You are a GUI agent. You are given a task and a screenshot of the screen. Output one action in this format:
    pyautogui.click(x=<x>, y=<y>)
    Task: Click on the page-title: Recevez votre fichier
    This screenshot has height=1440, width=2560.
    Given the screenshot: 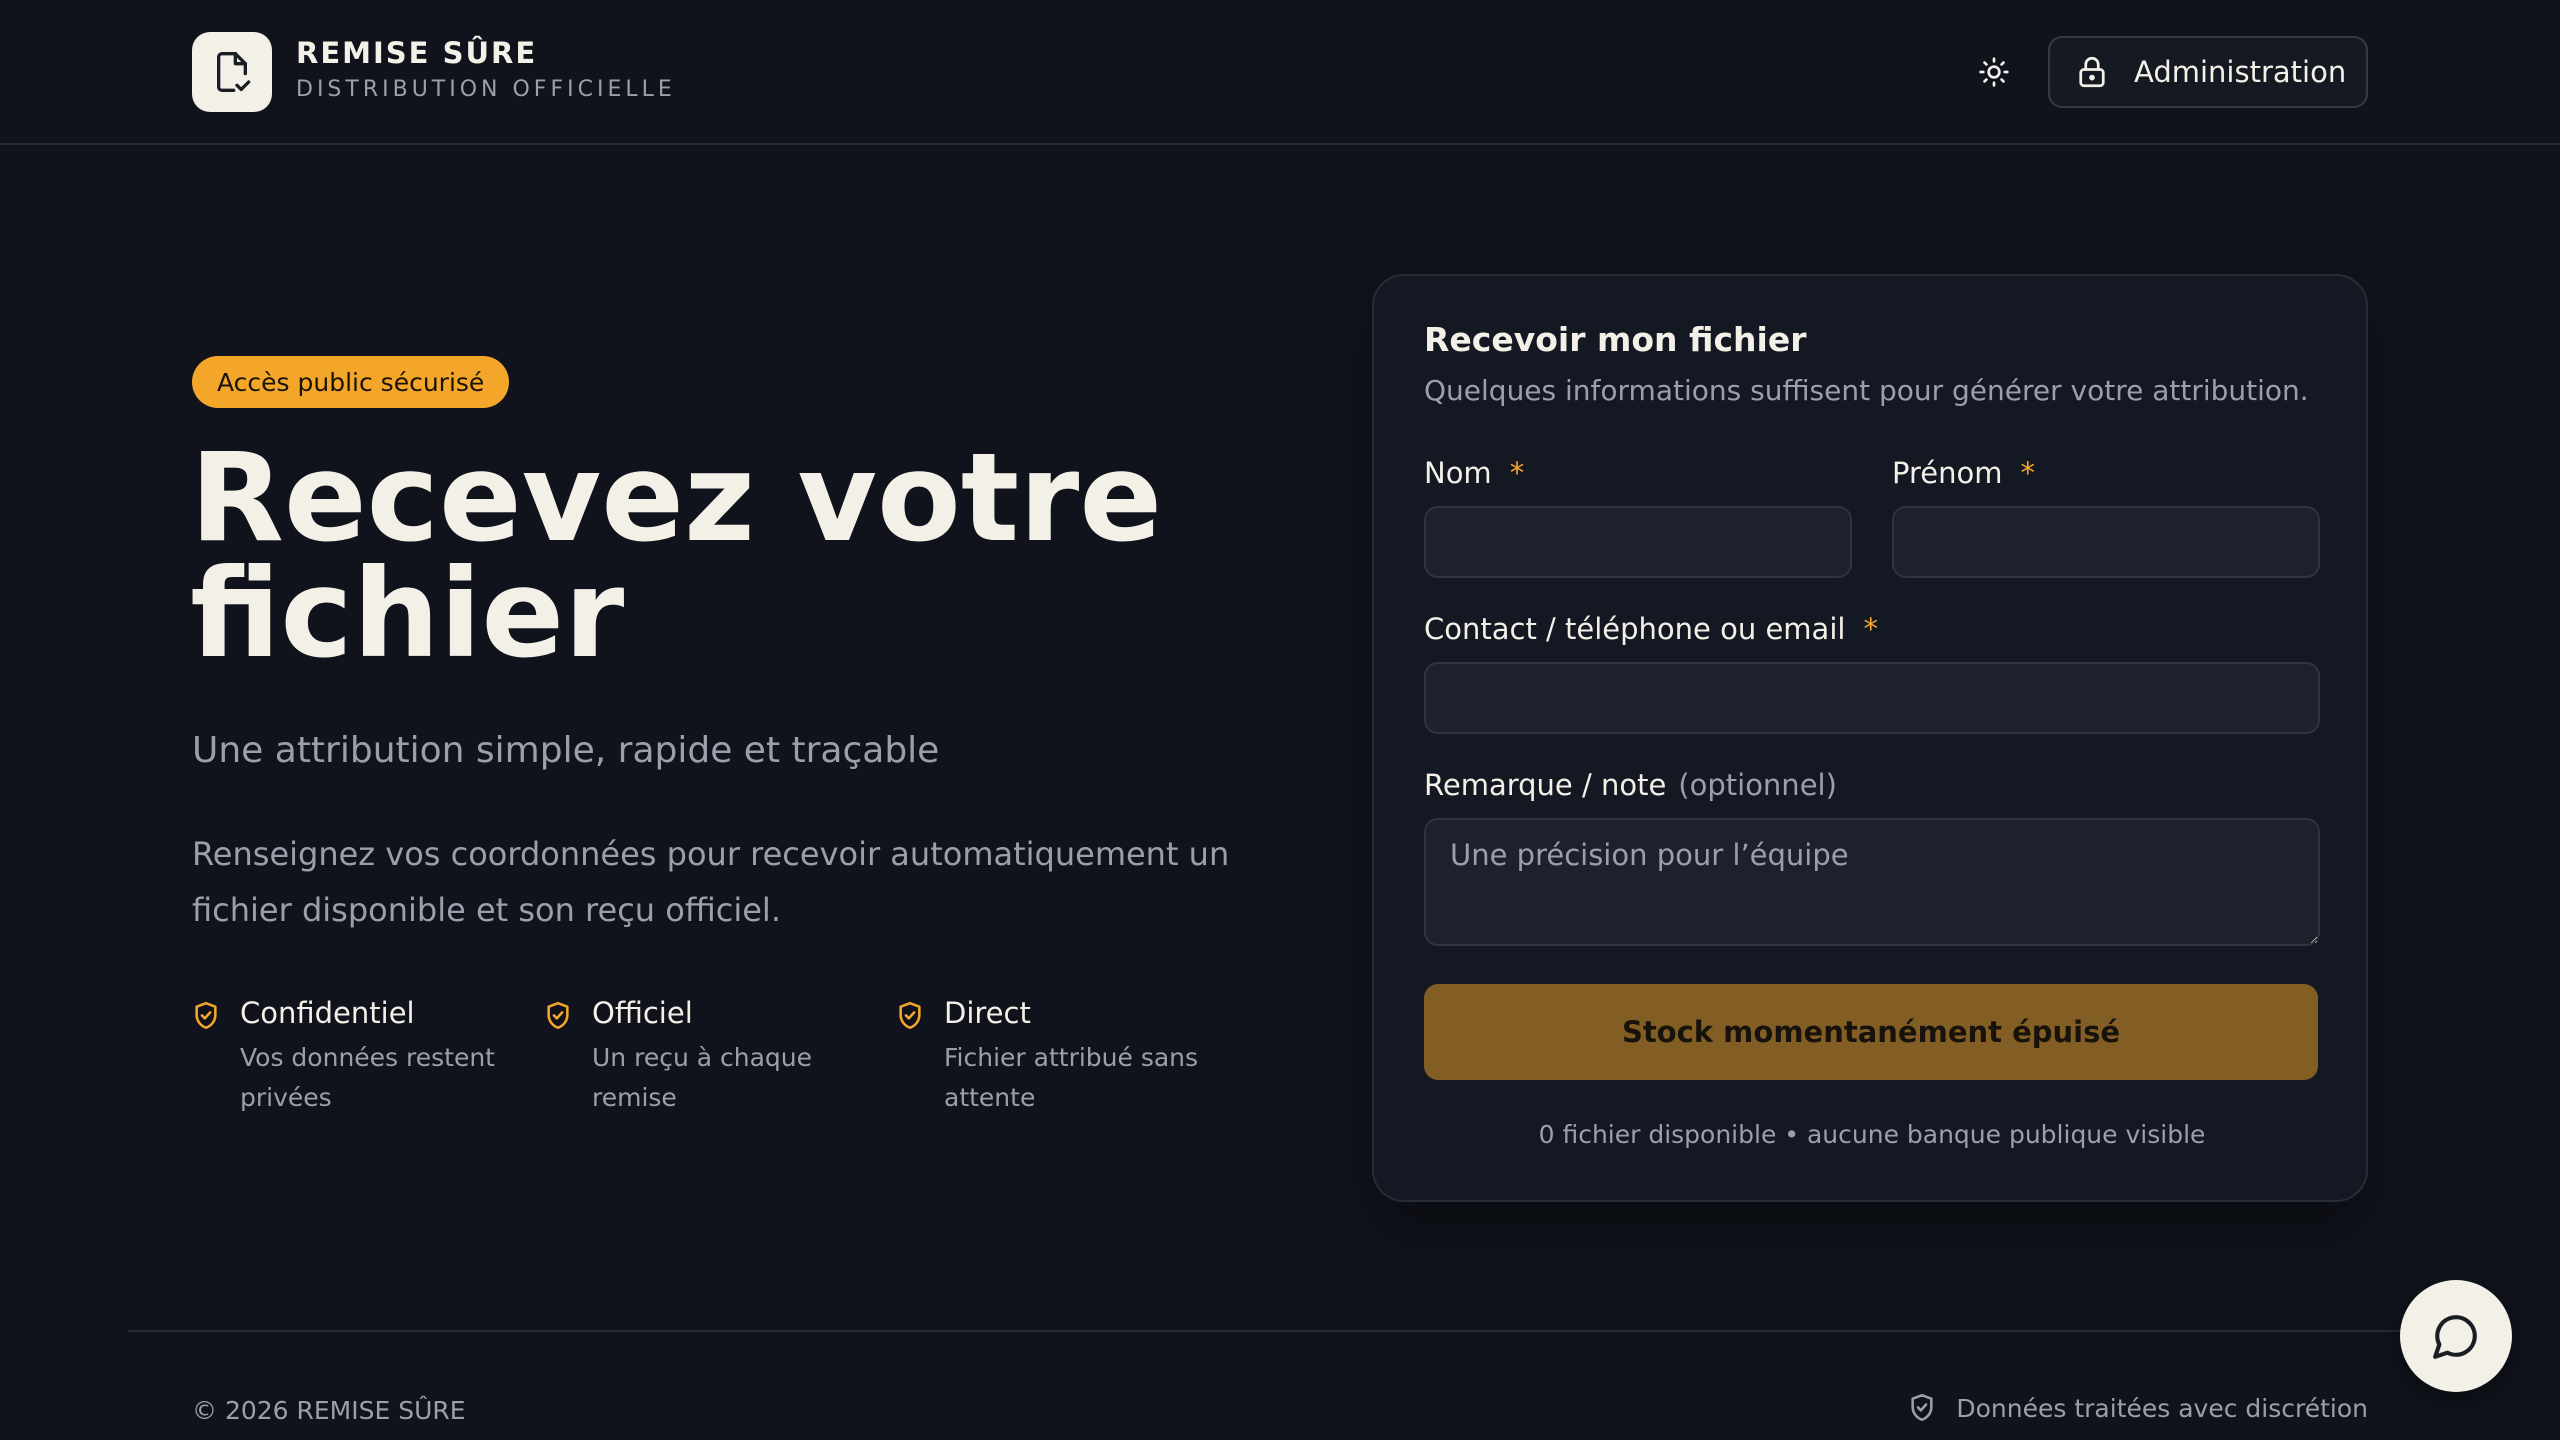 What is the action you would take?
    pyautogui.click(x=676, y=556)
    